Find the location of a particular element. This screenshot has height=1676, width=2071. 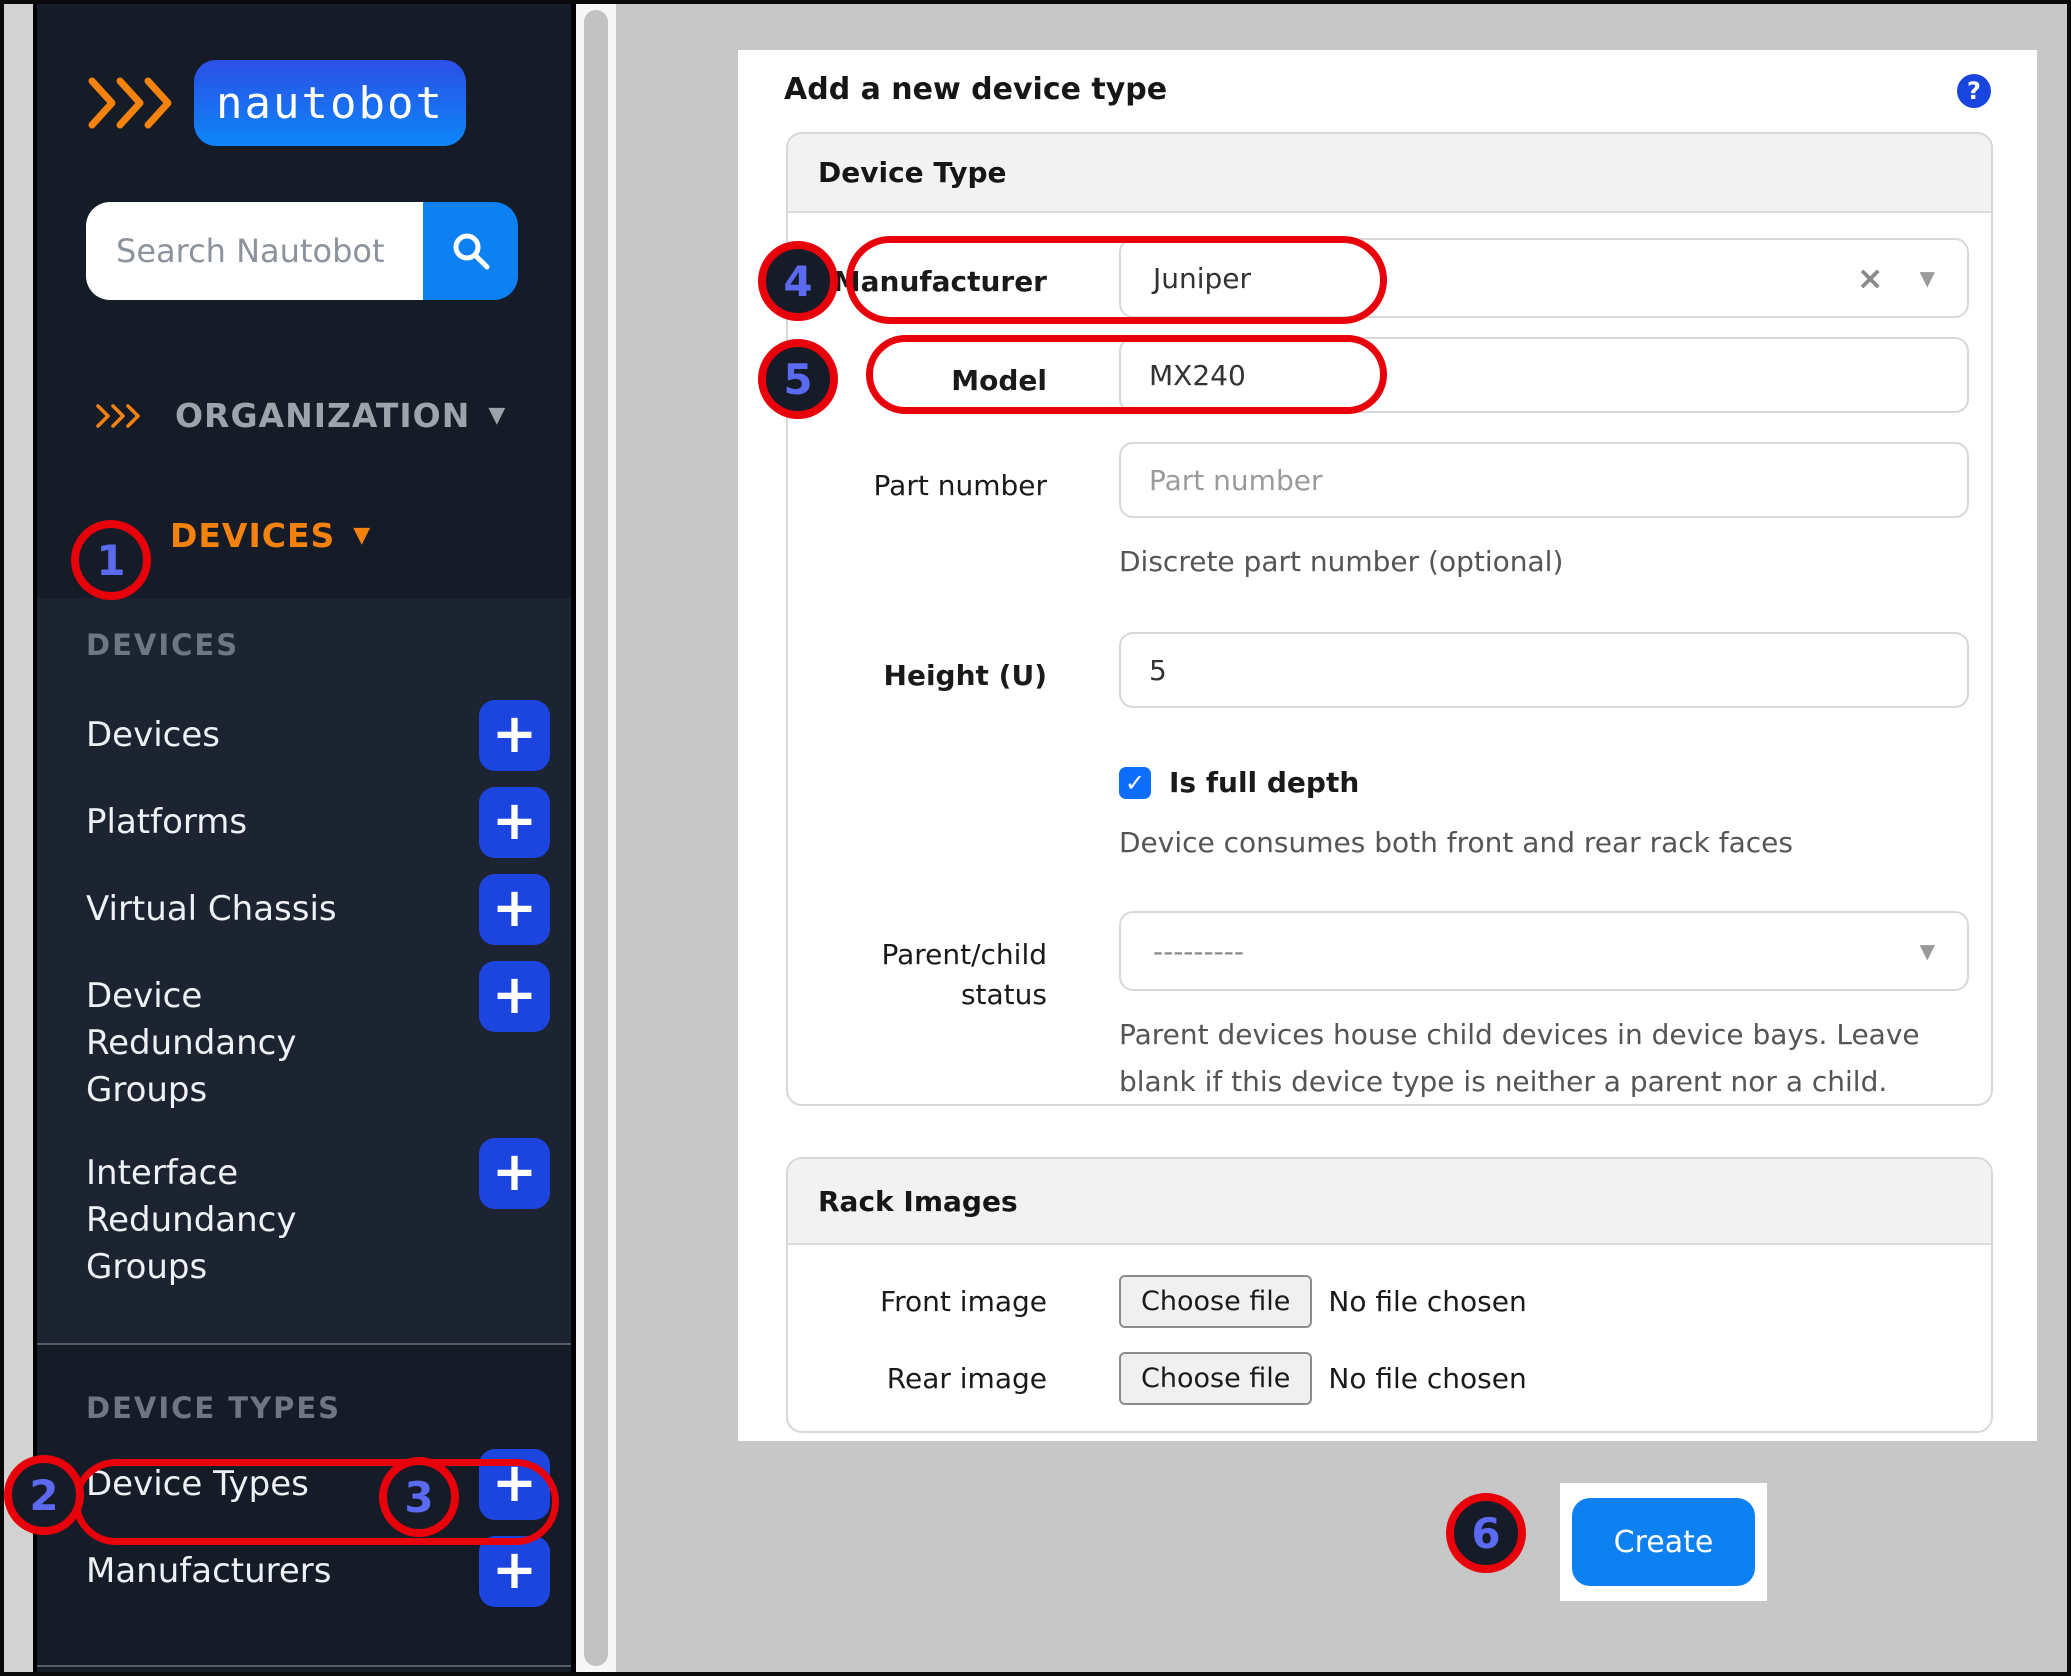

clear-selection-icon: × is located at coordinates (1870, 278).